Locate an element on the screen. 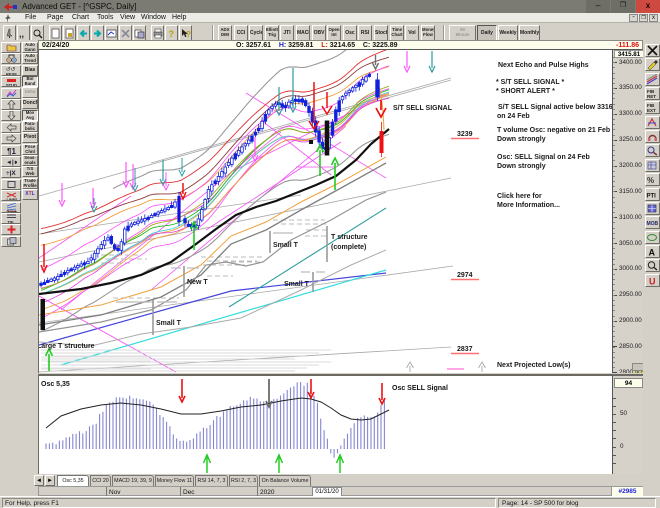 Image resolution: width=660 pixels, height=508 pixels. svg-text: Osc 5,35 is located at coordinates (55, 384).